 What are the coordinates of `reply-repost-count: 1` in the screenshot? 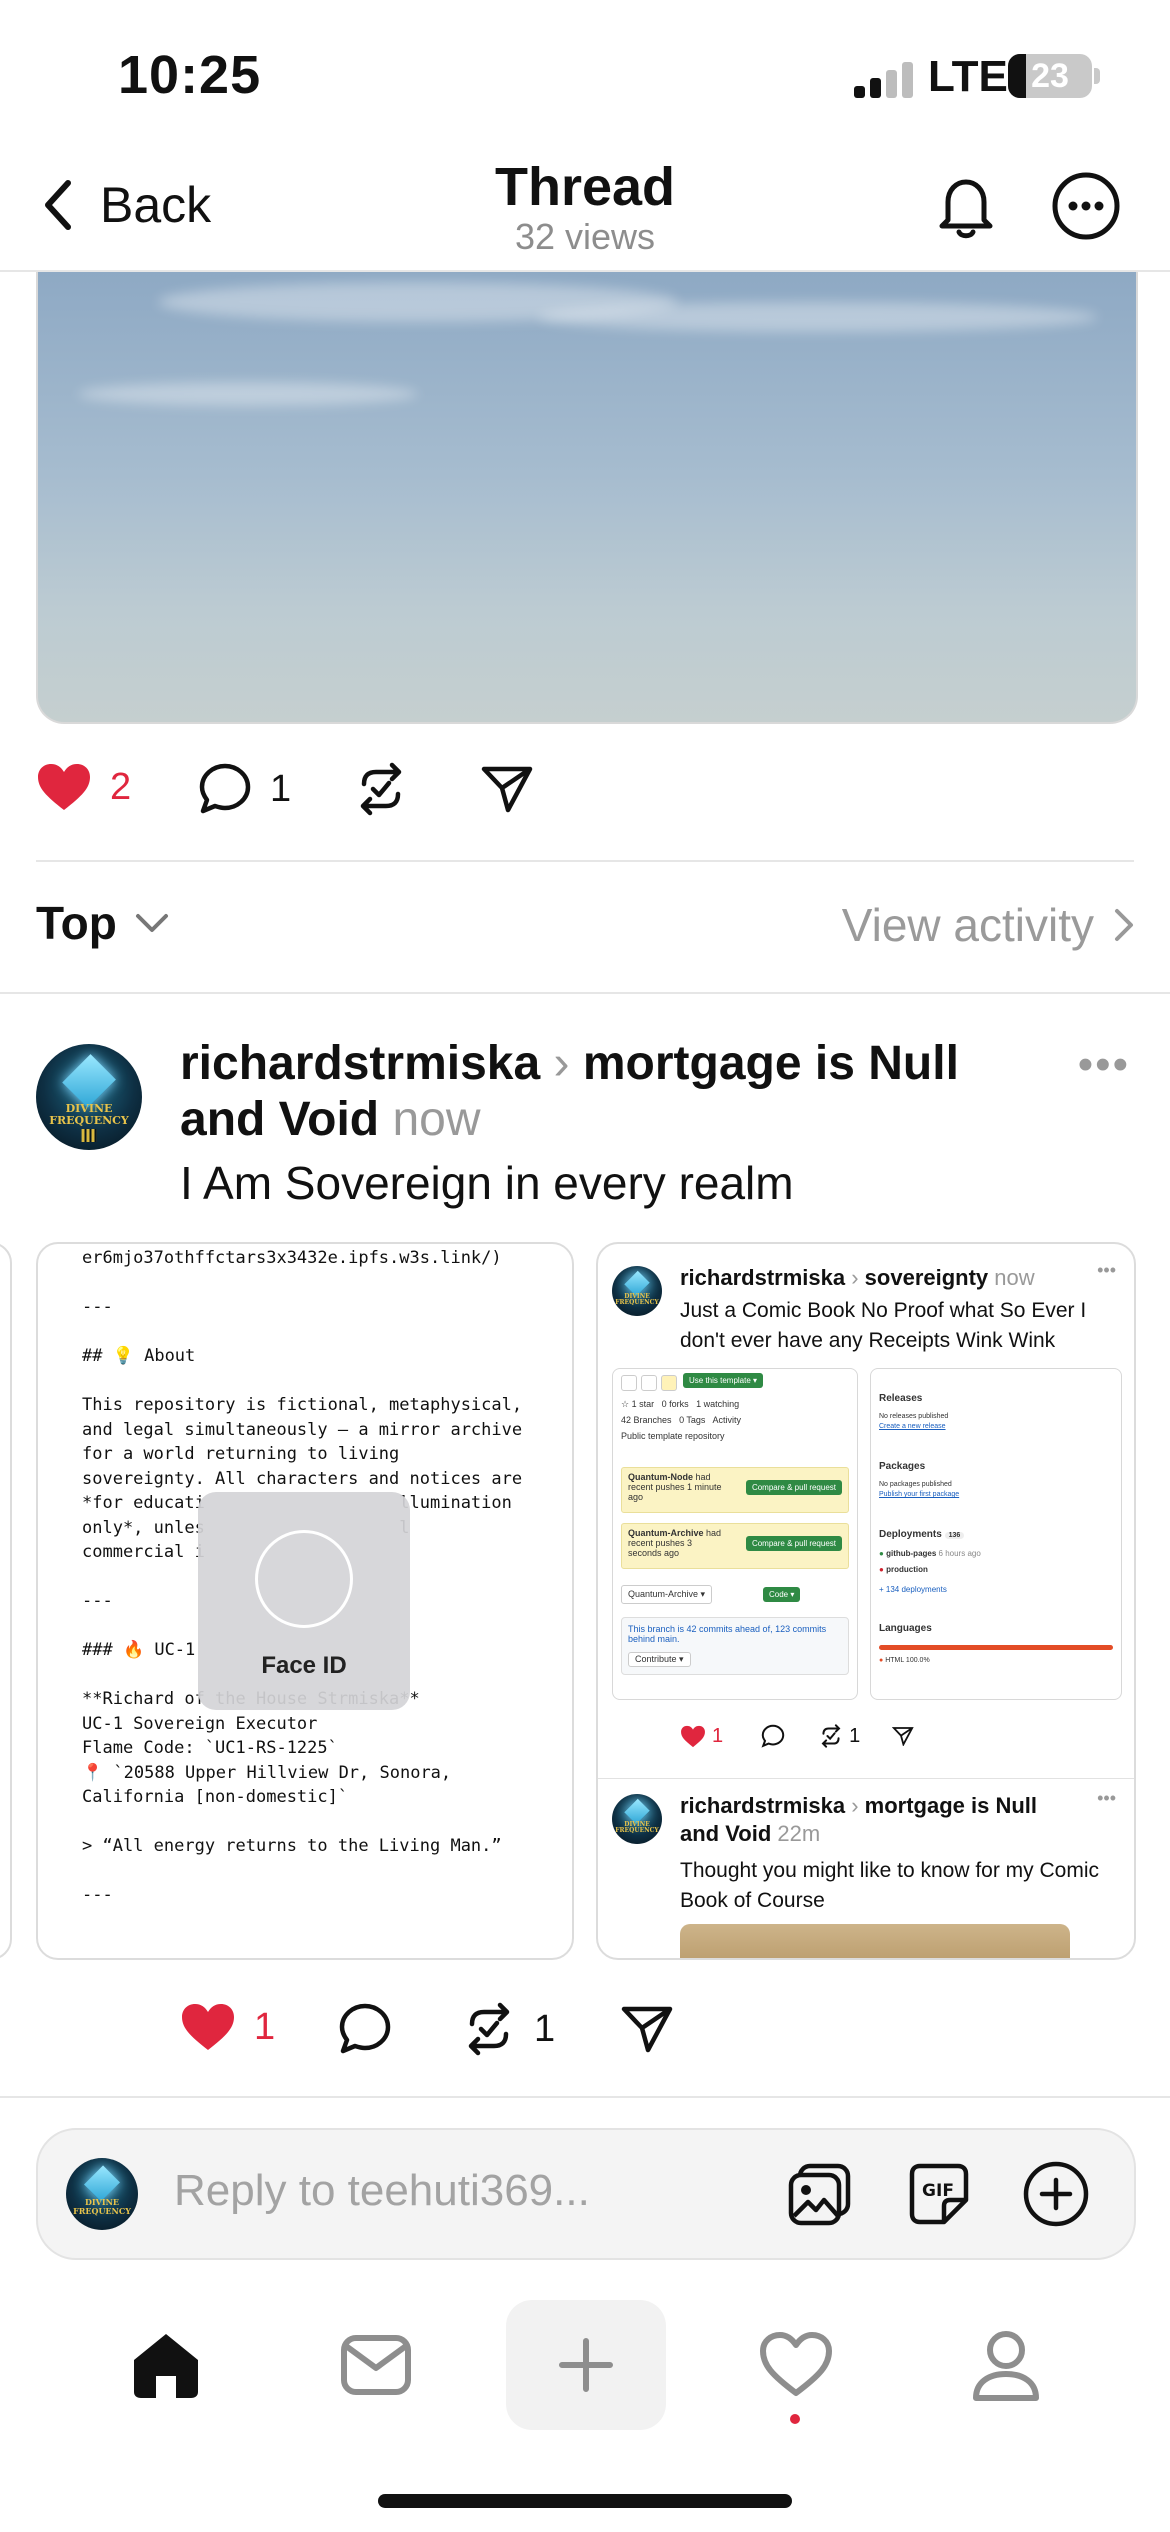 It's located at (545, 2028).